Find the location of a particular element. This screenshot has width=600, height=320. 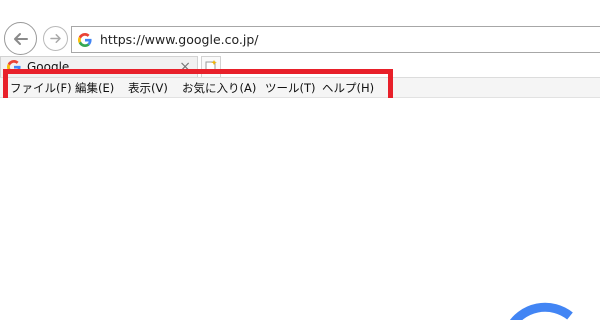

menu-tools: ツール(T) is located at coordinates (290, 88).